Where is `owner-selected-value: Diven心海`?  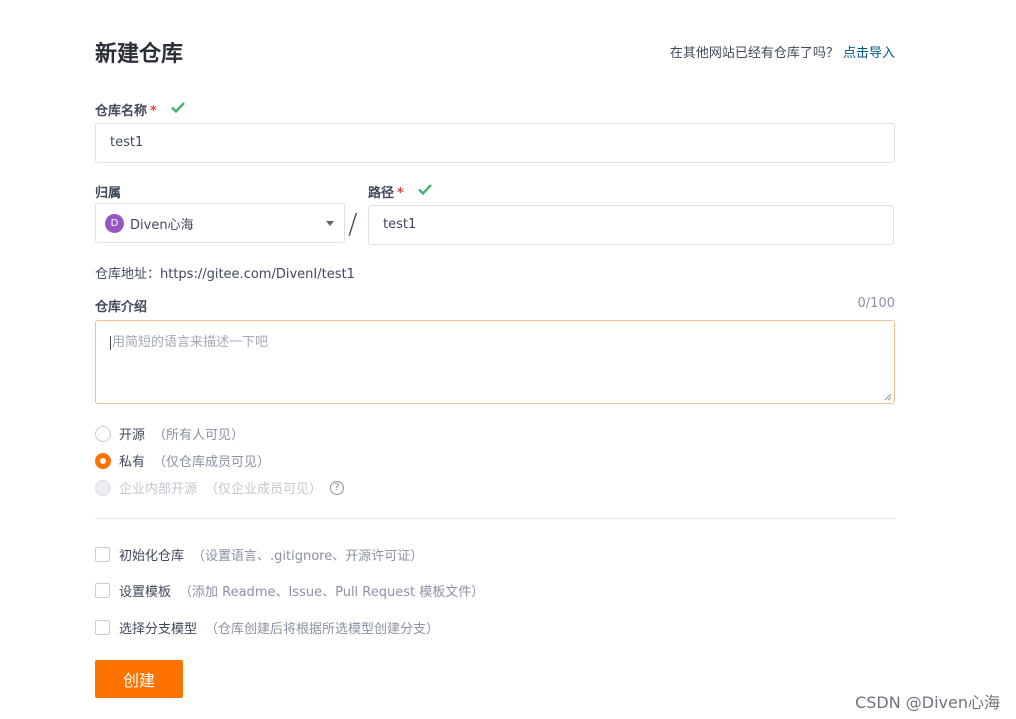
owner-selected-value: Diven心海 is located at coordinates (162, 225).